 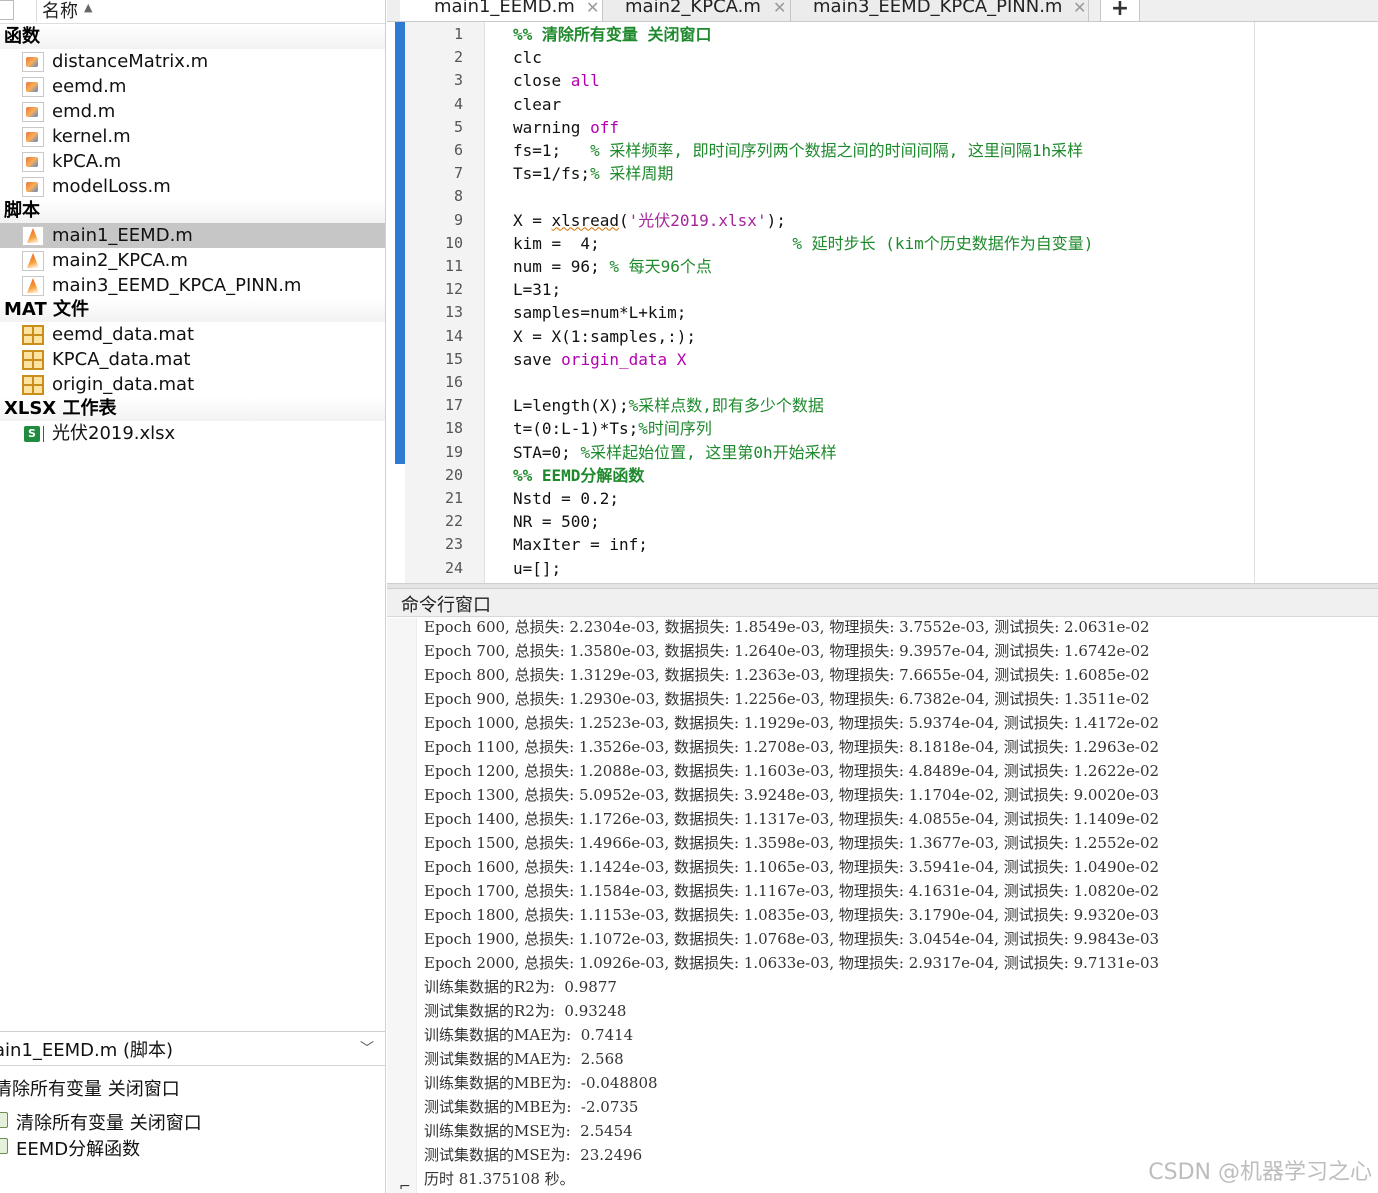 What do you see at coordinates (453, 289) in the screenshot?
I see `line-number: 12` at bounding box center [453, 289].